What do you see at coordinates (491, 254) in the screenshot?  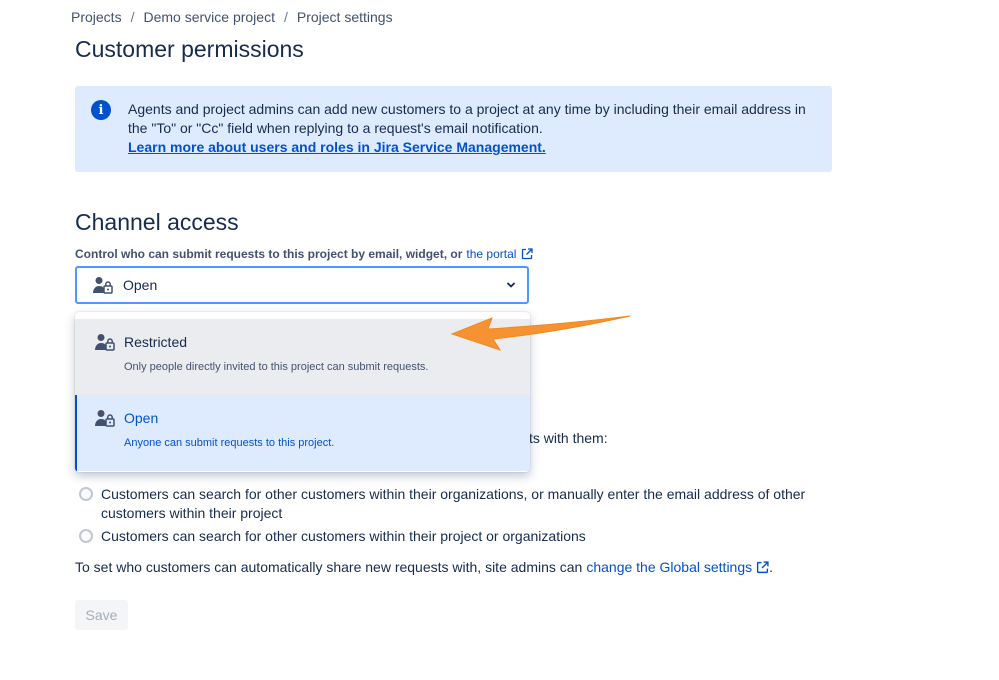 I see `portal-link: the portal` at bounding box center [491, 254].